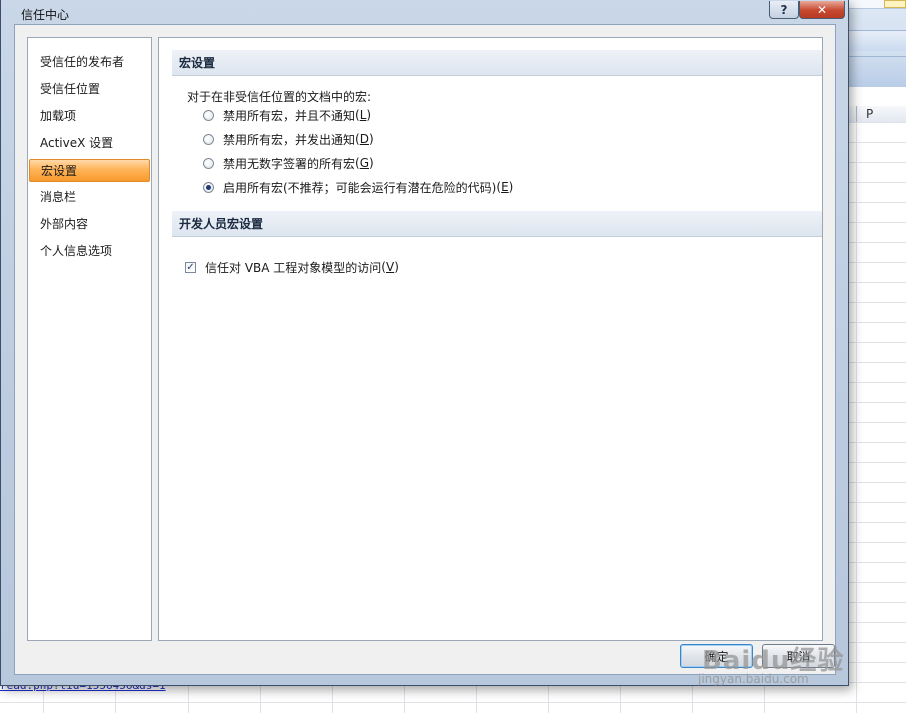  I want to click on column-header-p: P, so click(869, 114).